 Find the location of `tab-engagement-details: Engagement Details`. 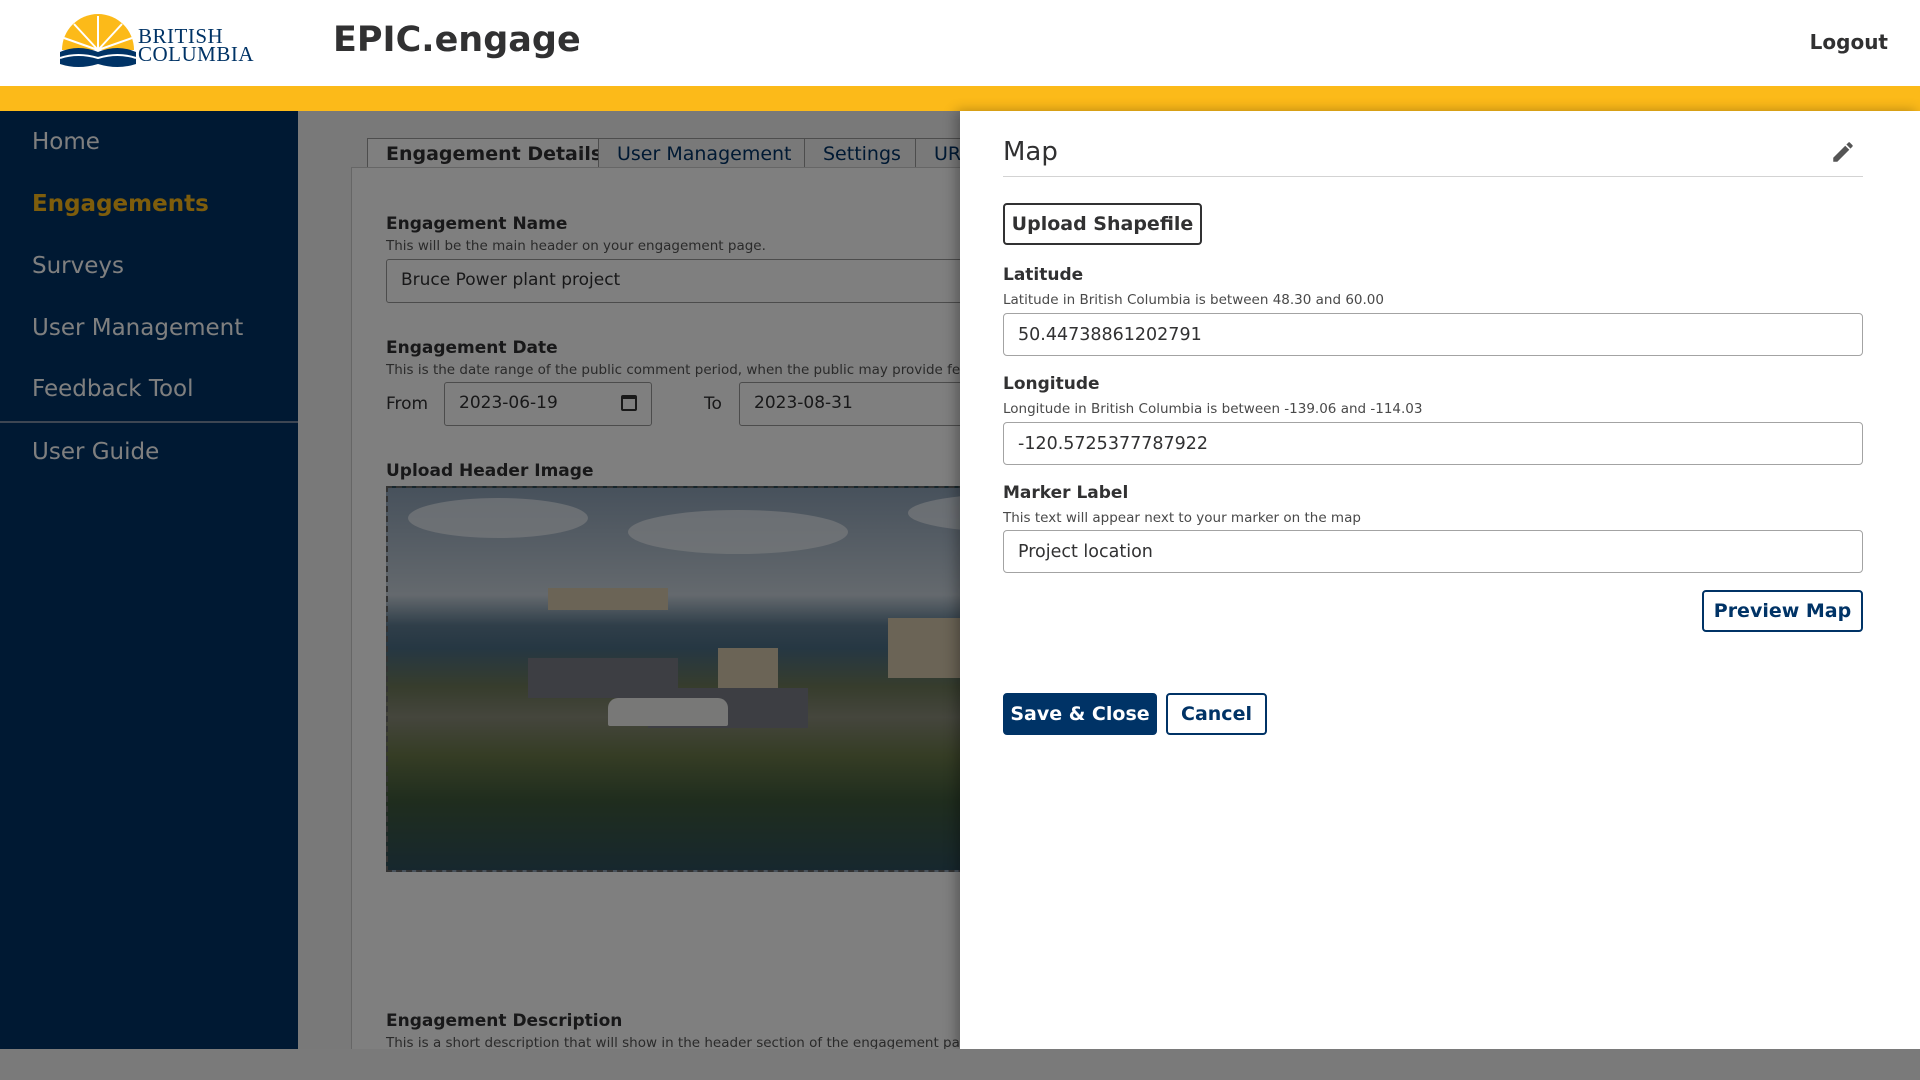

tab-engagement-details: Engagement Details is located at coordinates (484, 153).